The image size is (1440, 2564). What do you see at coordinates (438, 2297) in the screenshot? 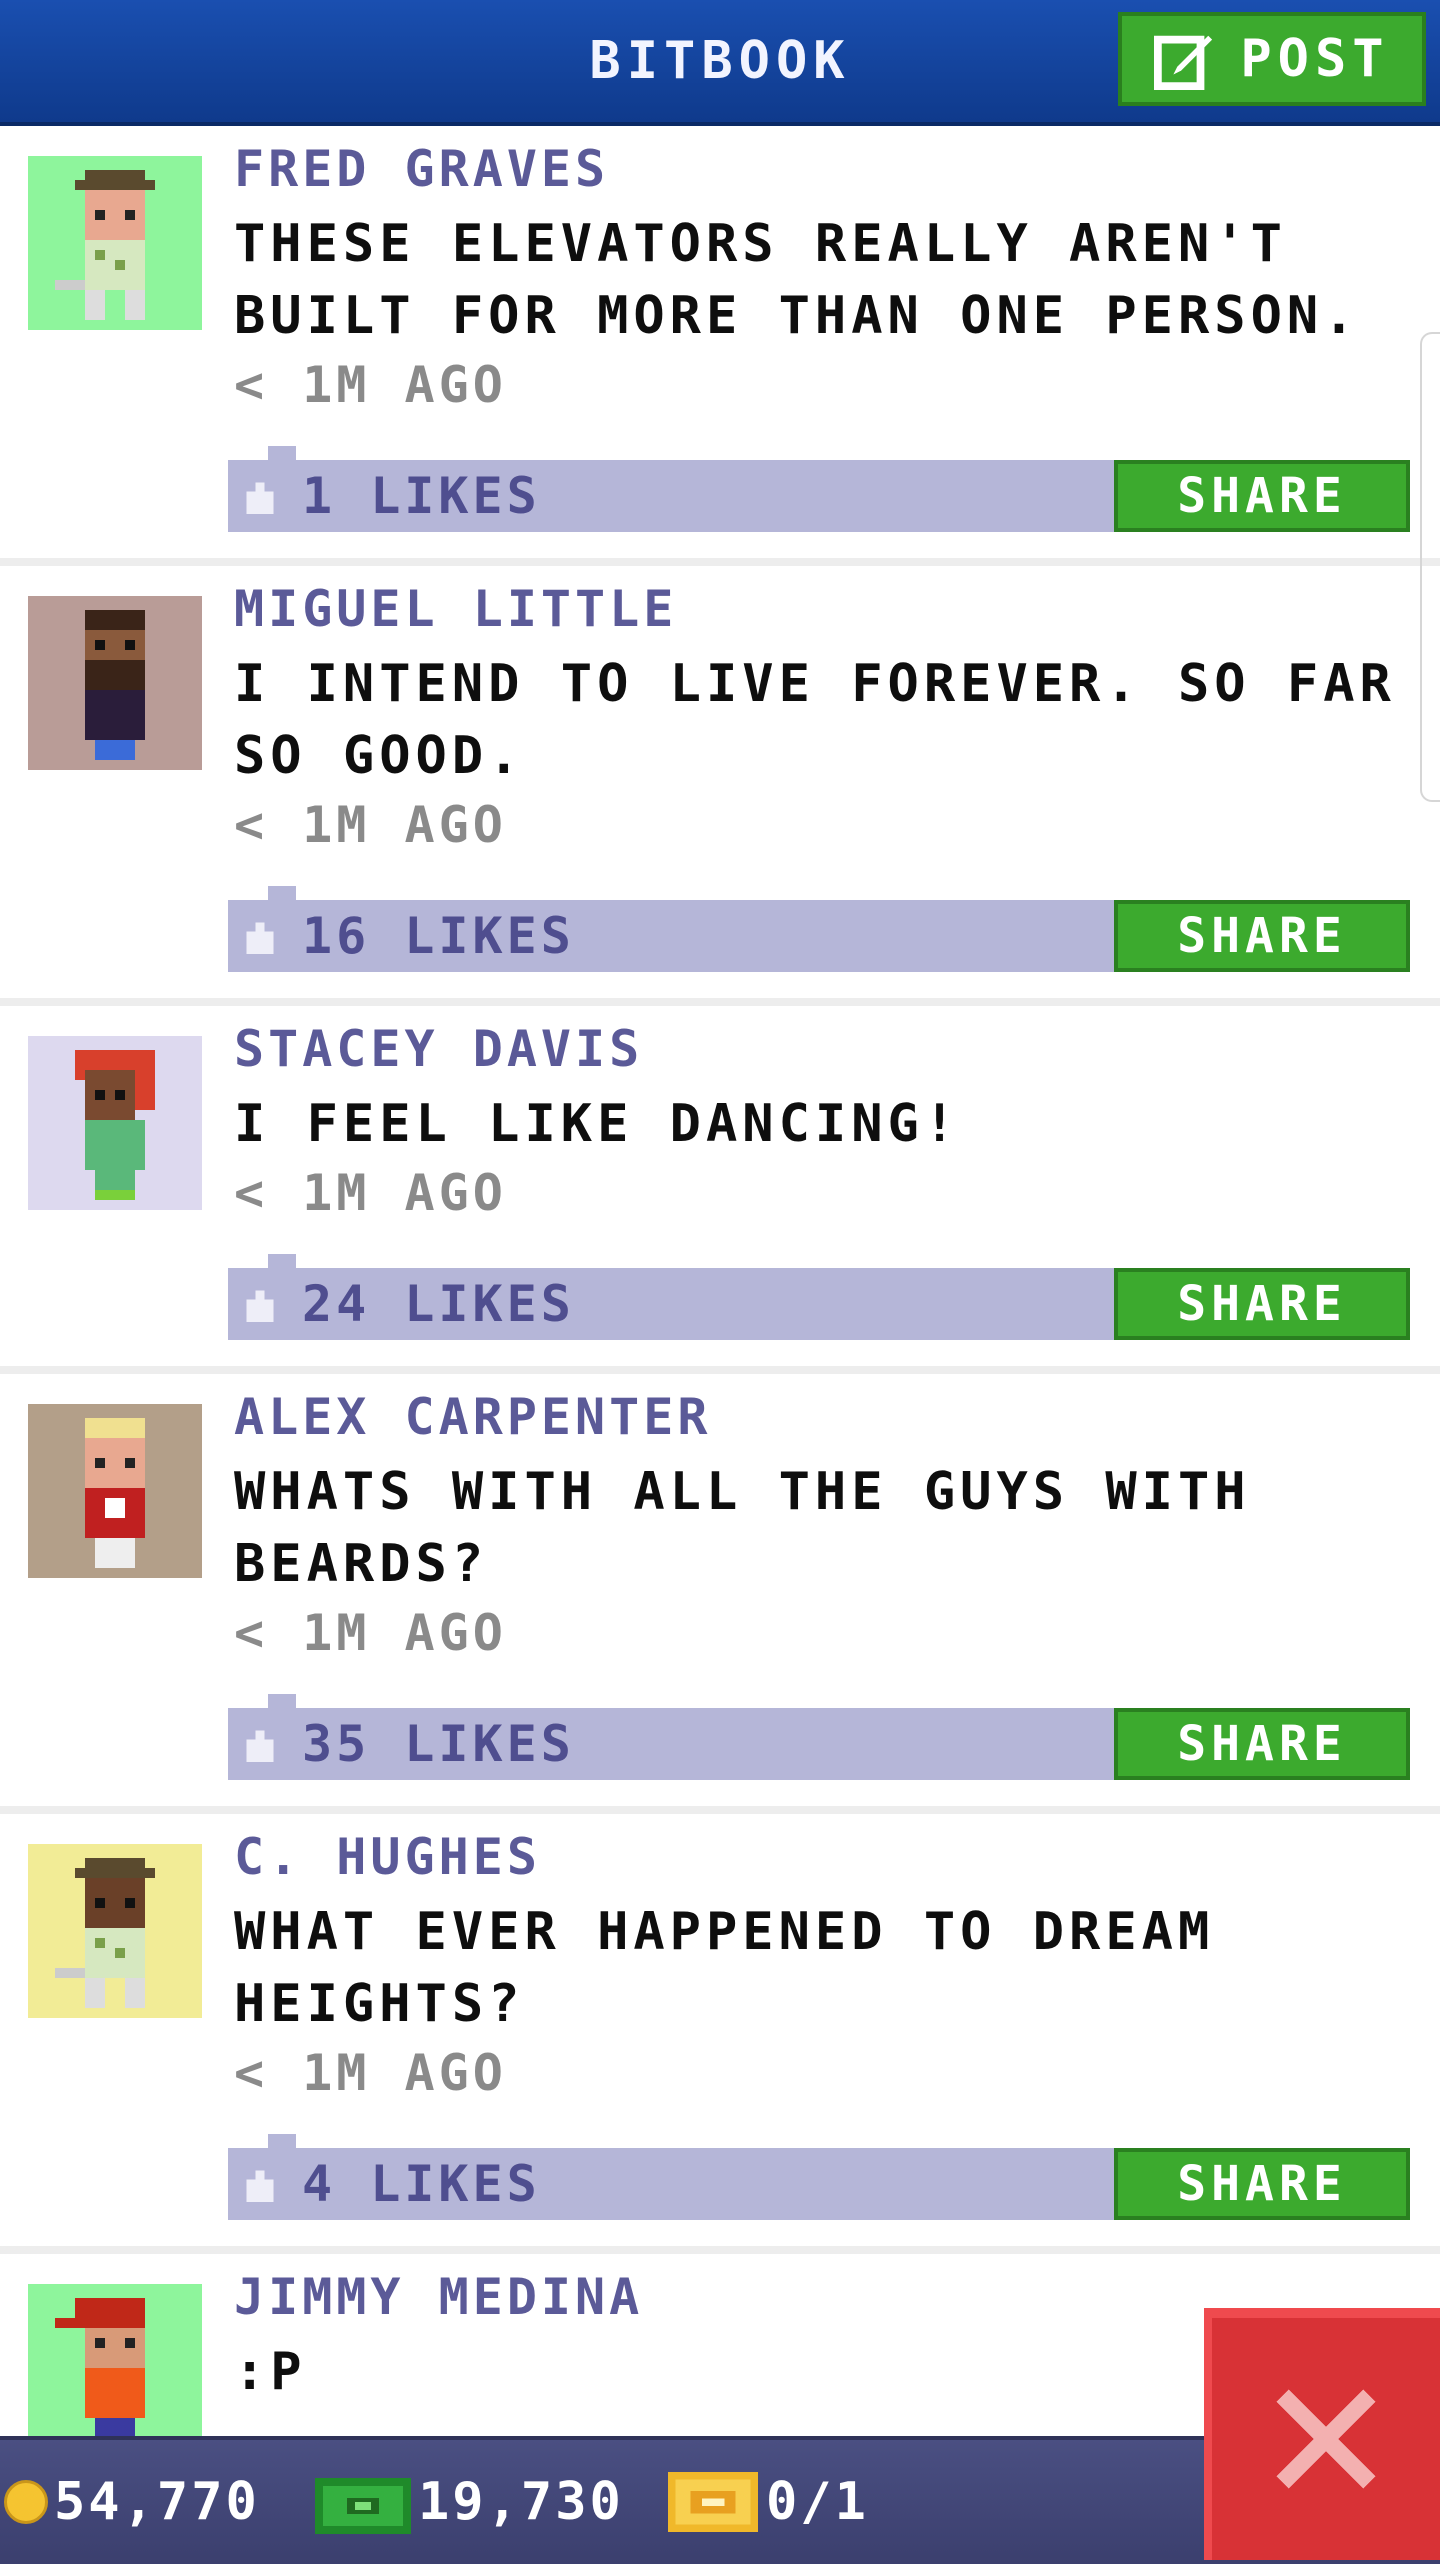
I see `post-author: JIMMY MEDINA` at bounding box center [438, 2297].